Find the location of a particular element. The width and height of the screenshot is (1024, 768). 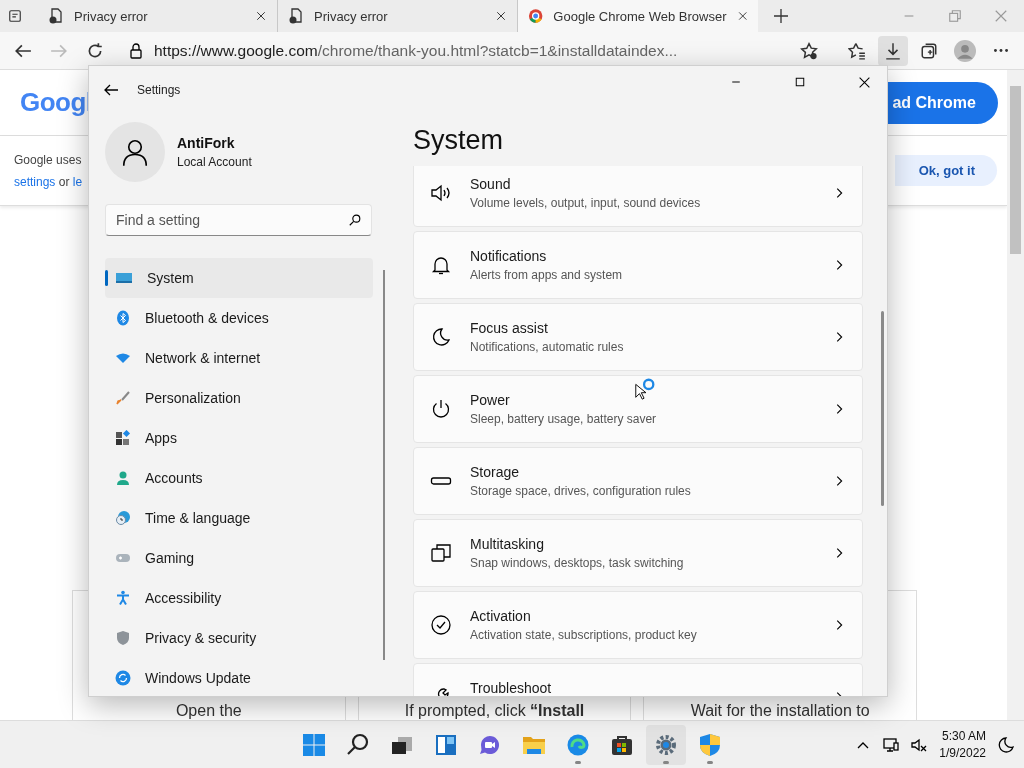

lock-icon is located at coordinates (136, 50).